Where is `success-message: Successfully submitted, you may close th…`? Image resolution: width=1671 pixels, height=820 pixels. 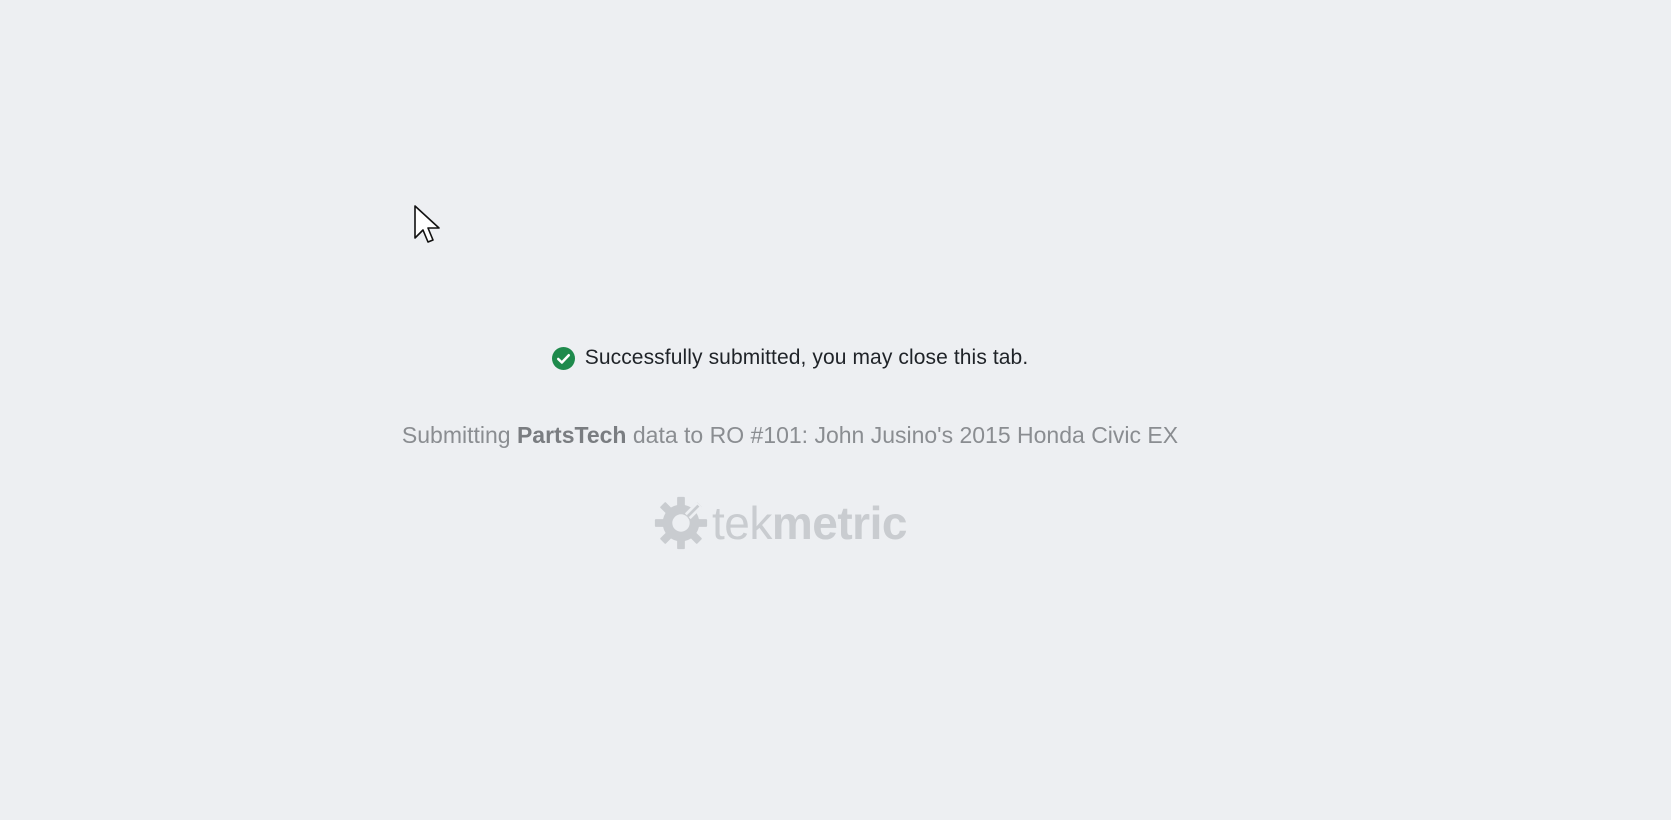
success-message: Successfully submitted, you may close th… is located at coordinates (806, 357).